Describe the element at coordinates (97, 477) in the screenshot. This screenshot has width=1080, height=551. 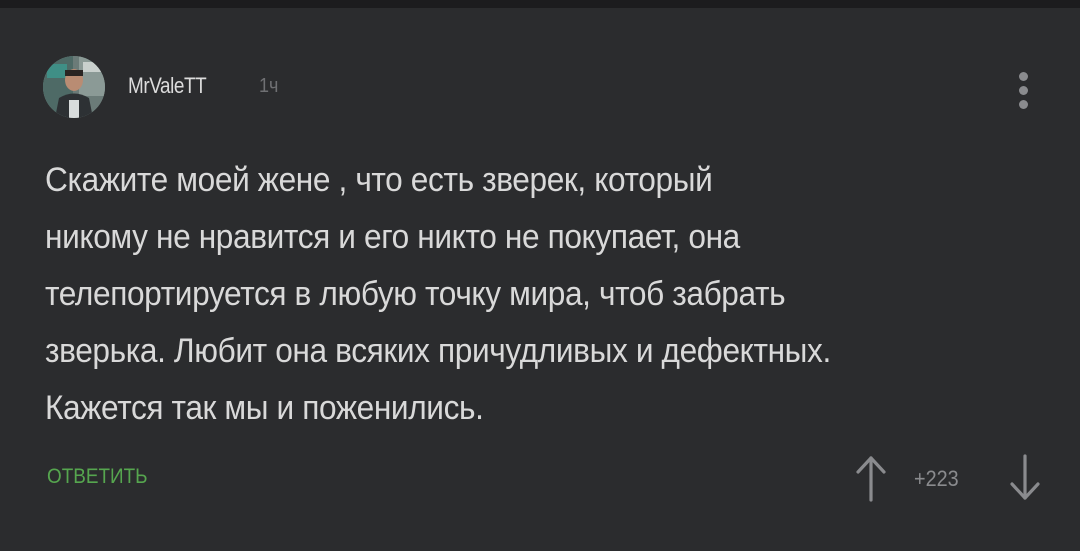
I see `reply-button: ОТВЕТИТЬ` at that location.